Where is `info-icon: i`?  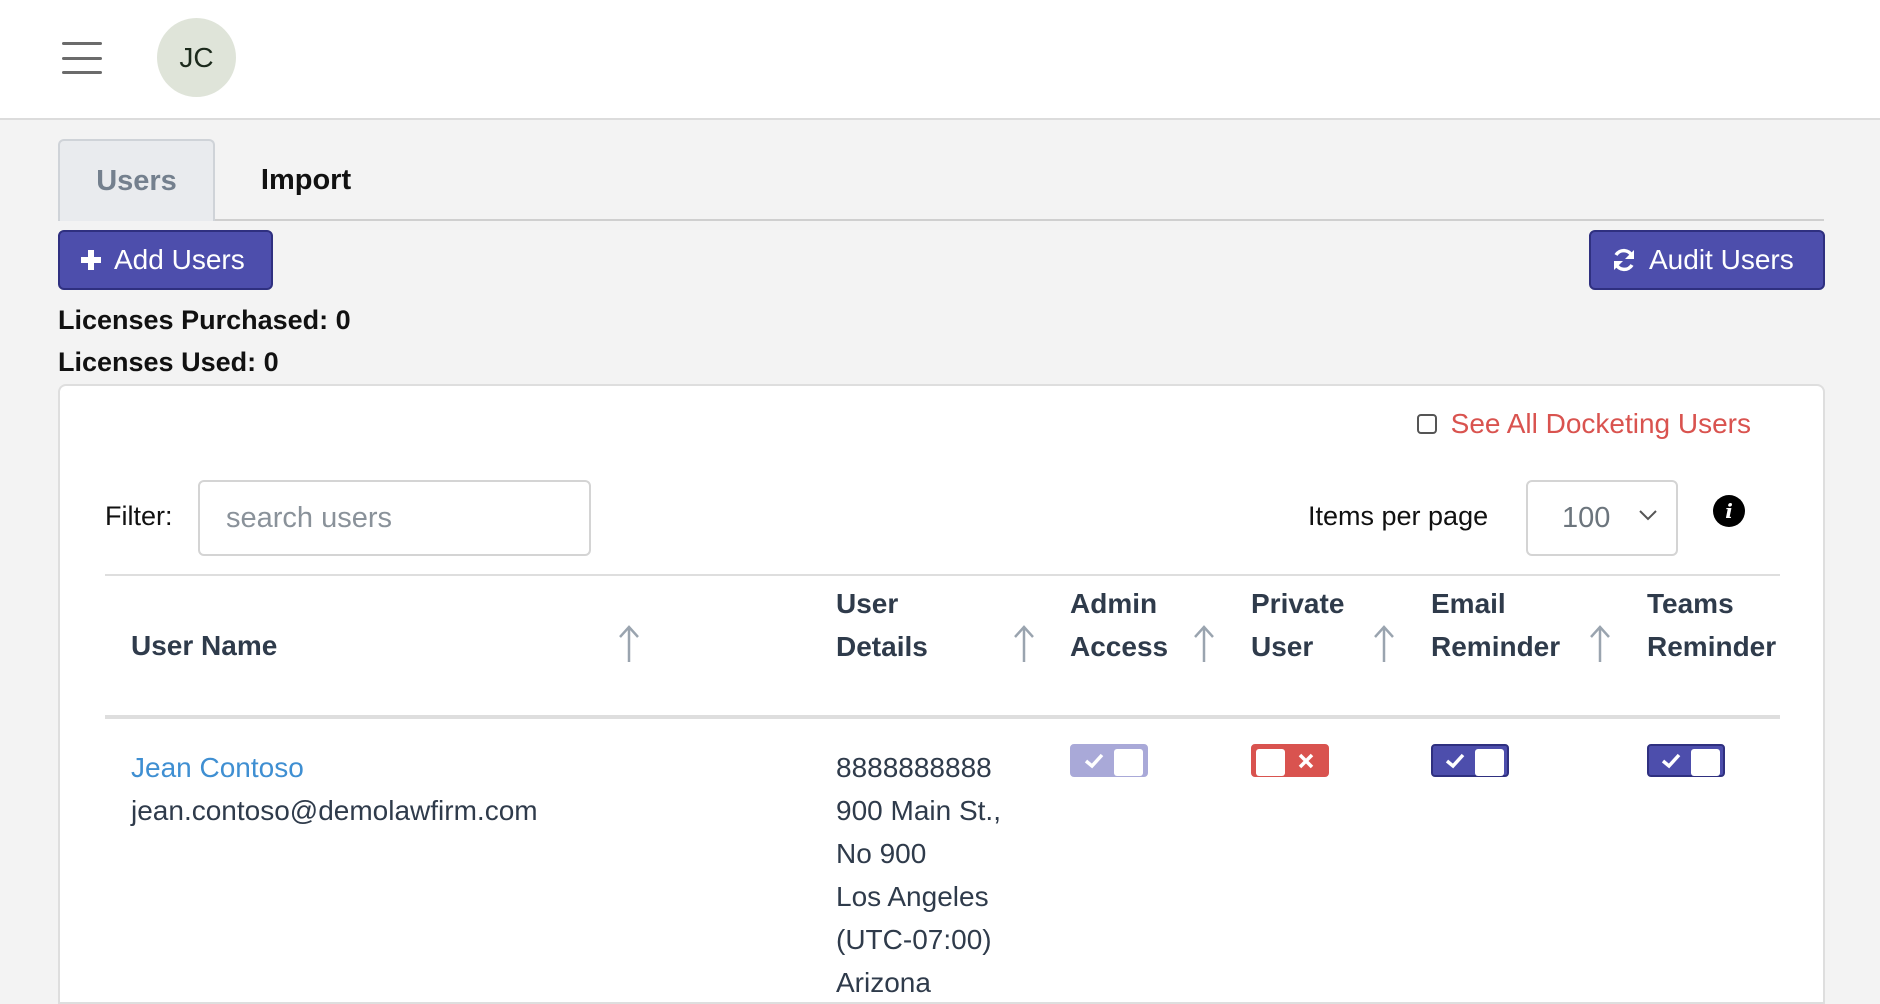 info-icon: i is located at coordinates (1729, 511).